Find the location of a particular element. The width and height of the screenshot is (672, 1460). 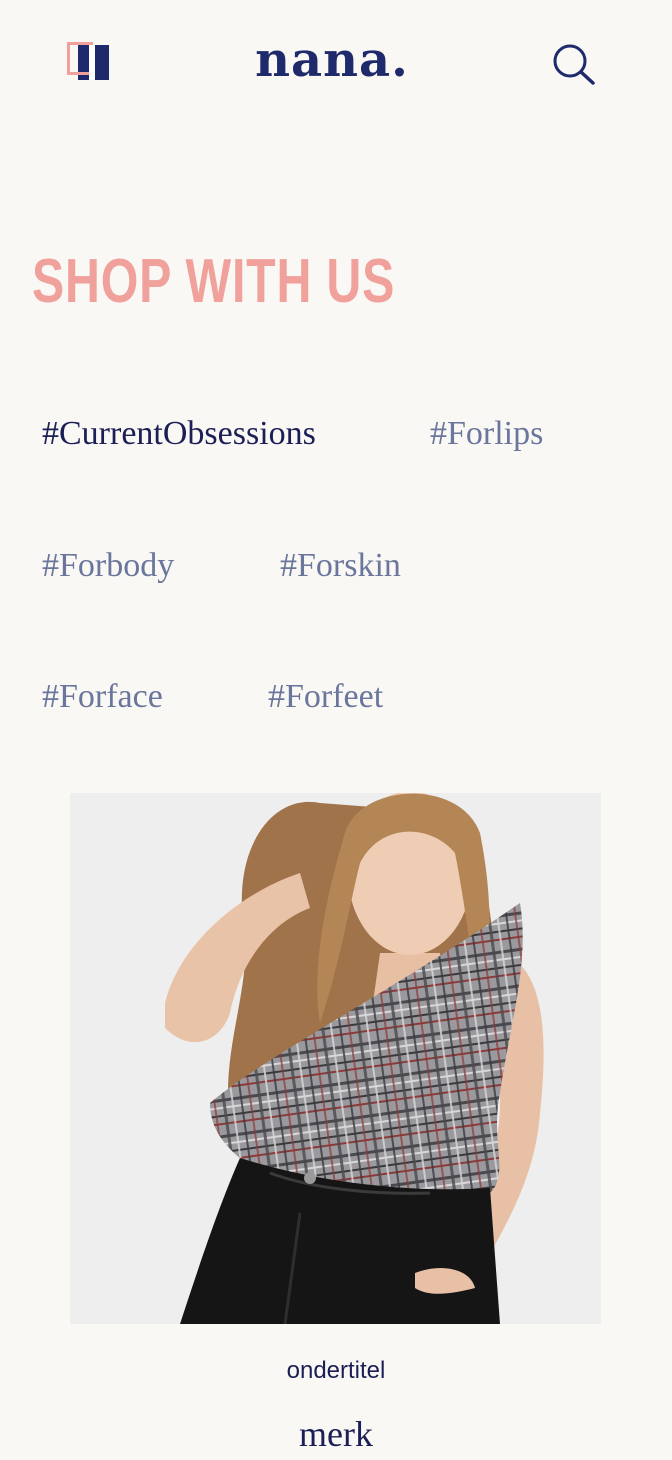

tag-forskin: #Forskin is located at coordinates (340, 566).